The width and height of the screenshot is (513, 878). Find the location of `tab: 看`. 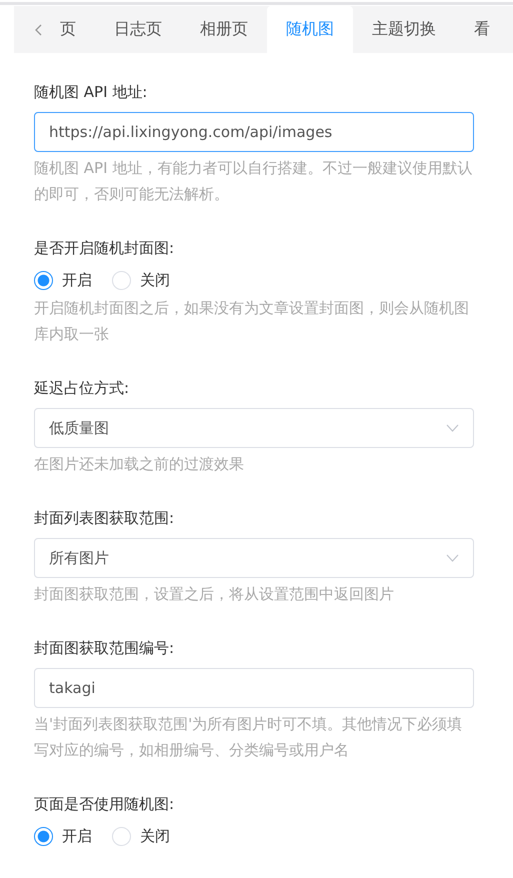

tab: 看 is located at coordinates (482, 29).